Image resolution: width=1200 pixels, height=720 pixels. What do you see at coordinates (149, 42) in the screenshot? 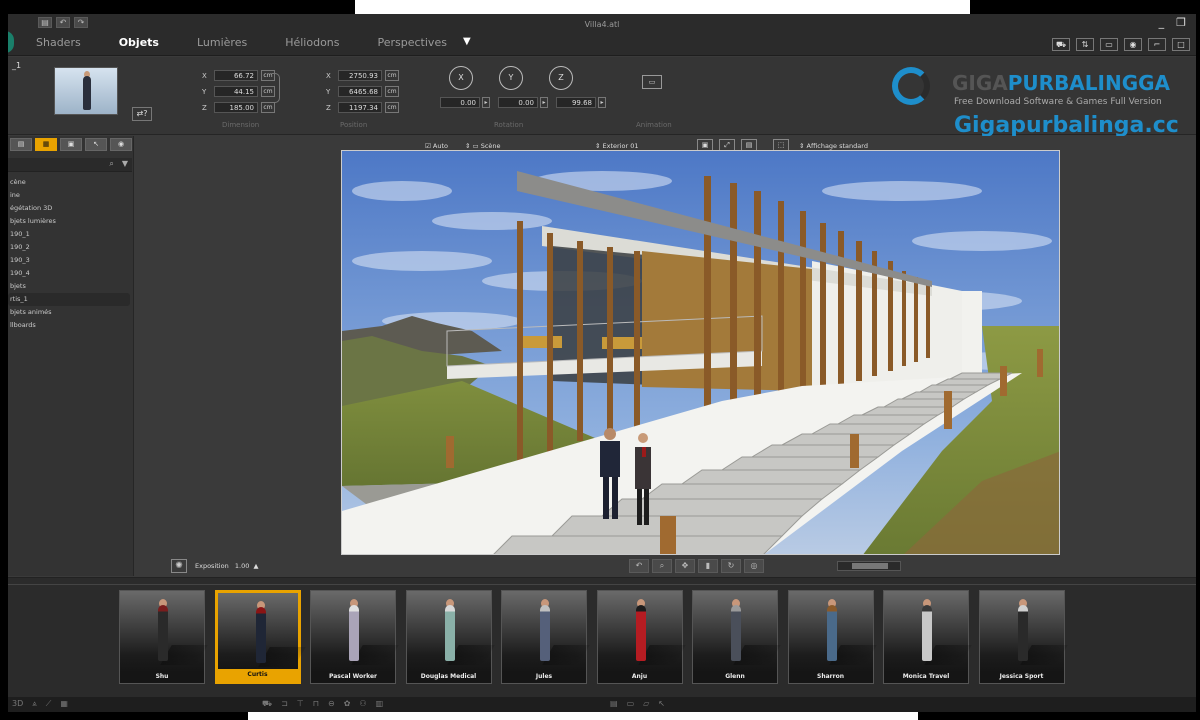
I see `menu-objets: Objets` at bounding box center [149, 42].